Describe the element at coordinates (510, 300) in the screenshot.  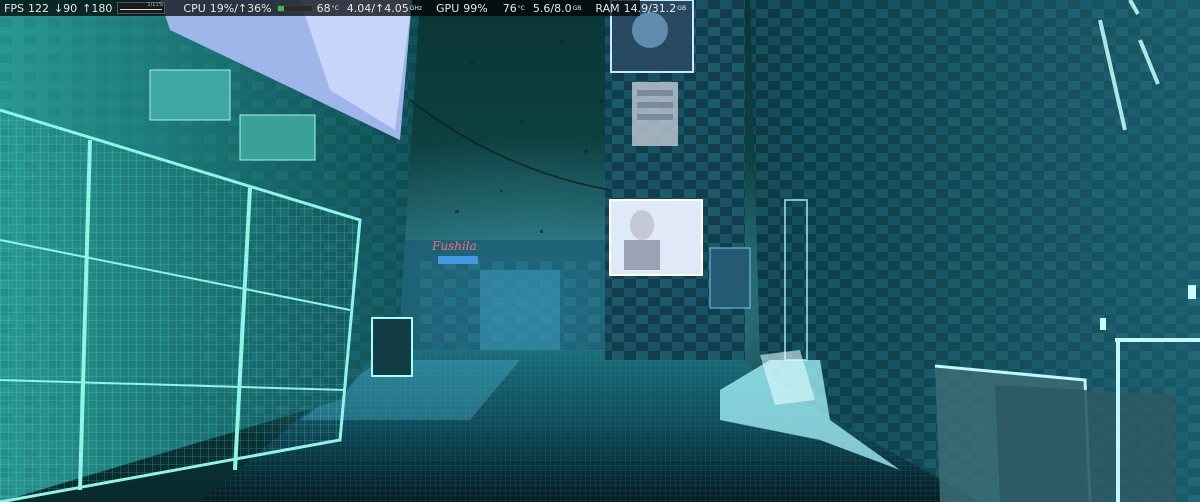
I see `distant-buildings` at that location.